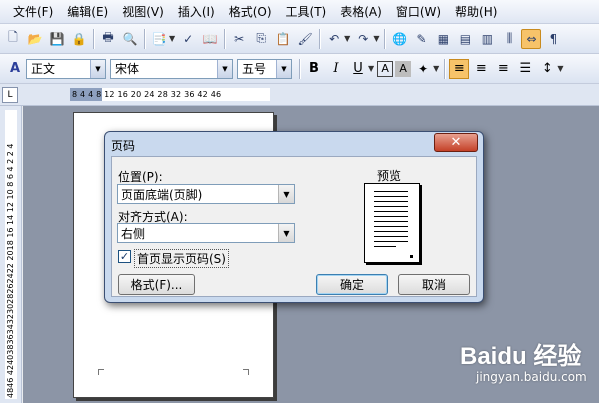  I want to click on crop-mark, so click(246, 372).